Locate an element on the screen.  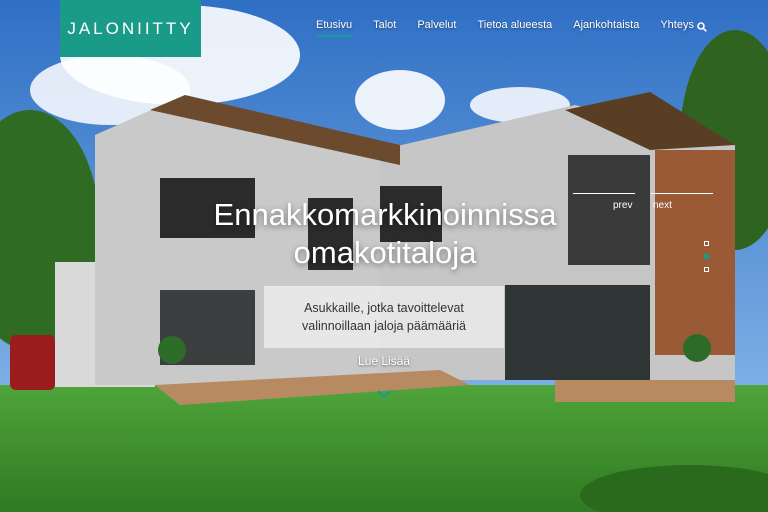
hero-headline: Ennakkomarkkinoinnissa omakotitaloja is located at coordinates (385, 234).